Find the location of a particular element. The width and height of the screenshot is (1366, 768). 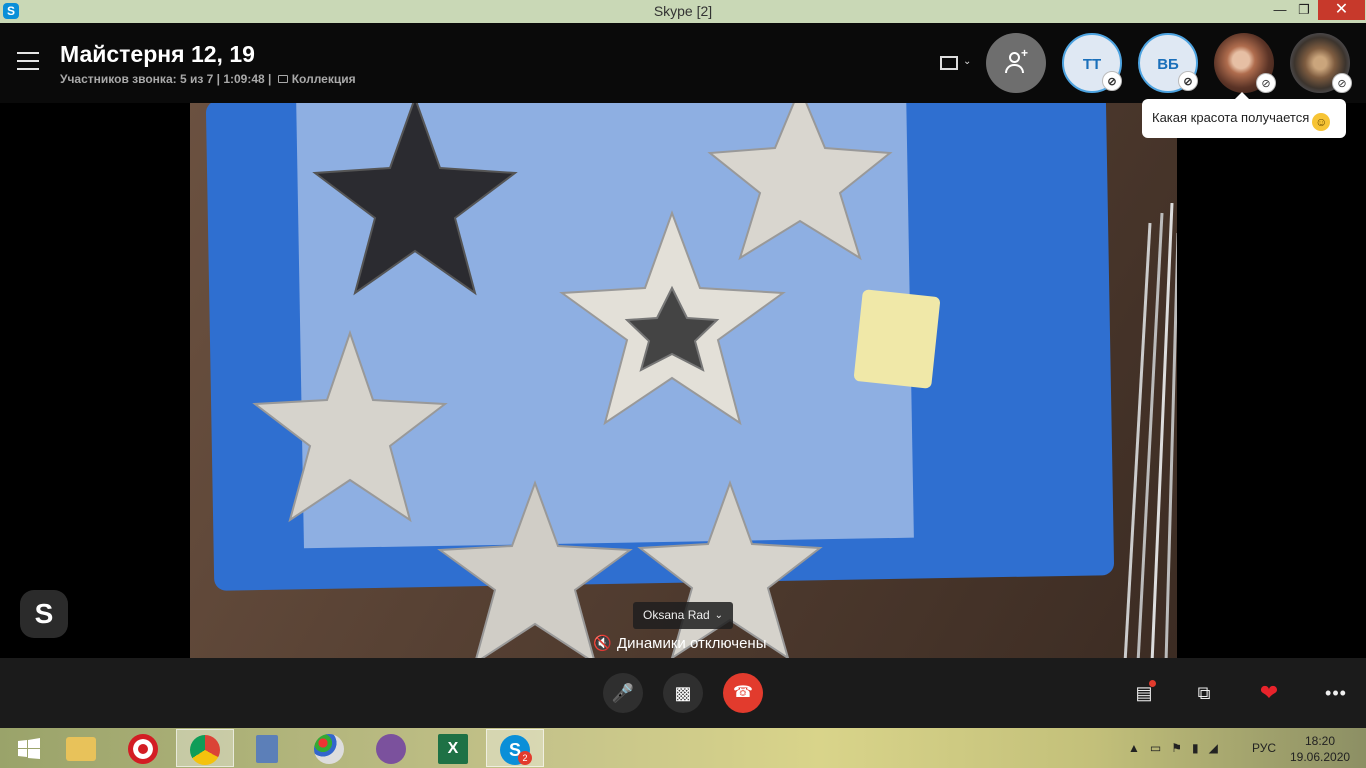

opera-icon is located at coordinates (143, 749).